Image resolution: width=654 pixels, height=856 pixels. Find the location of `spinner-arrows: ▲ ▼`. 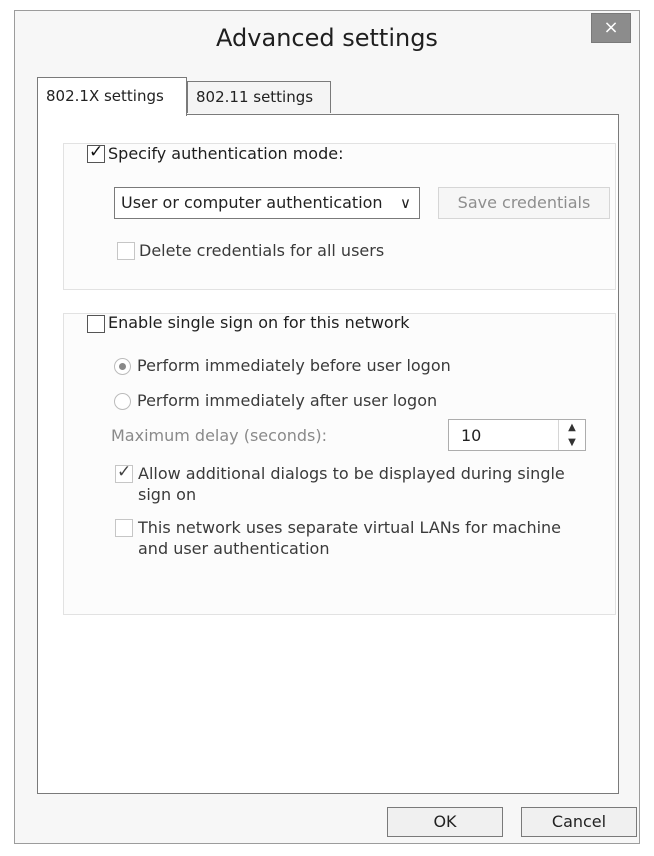

spinner-arrows: ▲ ▼ is located at coordinates (571, 435).